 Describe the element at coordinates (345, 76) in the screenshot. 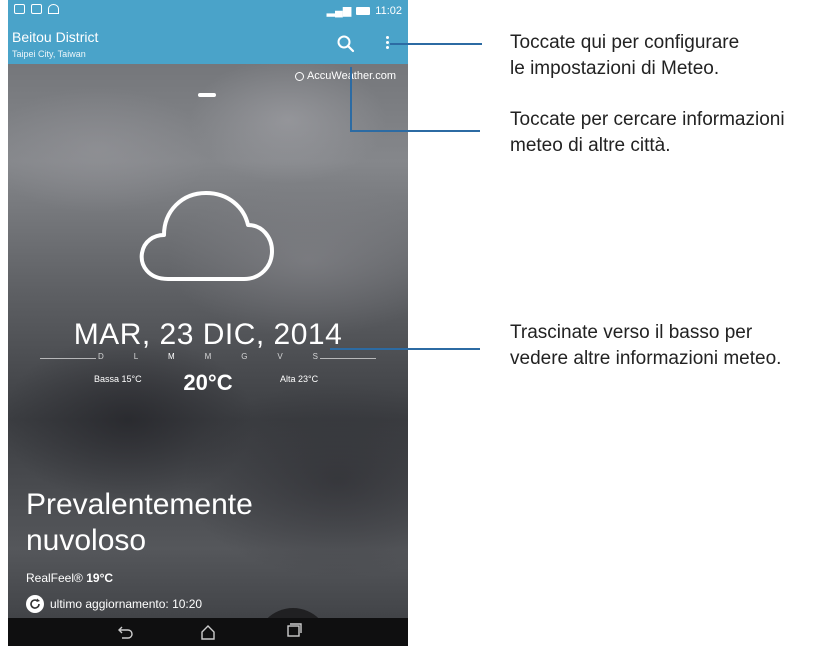

I see `accuweather-logo: AccuWeather.com` at that location.